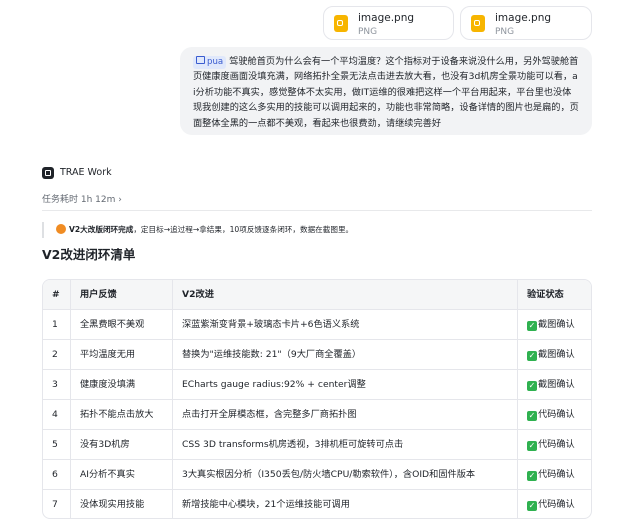  What do you see at coordinates (122, 504) in the screenshot?
I see `row-feedback: 没体现实用技能` at bounding box center [122, 504].